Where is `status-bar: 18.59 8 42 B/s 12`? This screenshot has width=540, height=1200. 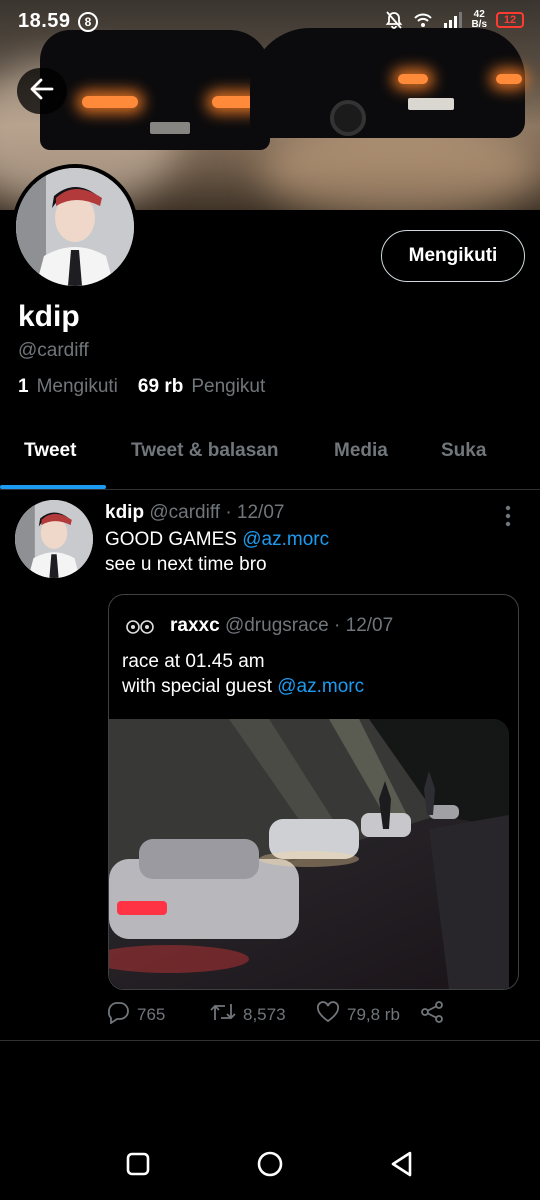 status-bar: 18.59 8 42 B/s 12 is located at coordinates (270, 23).